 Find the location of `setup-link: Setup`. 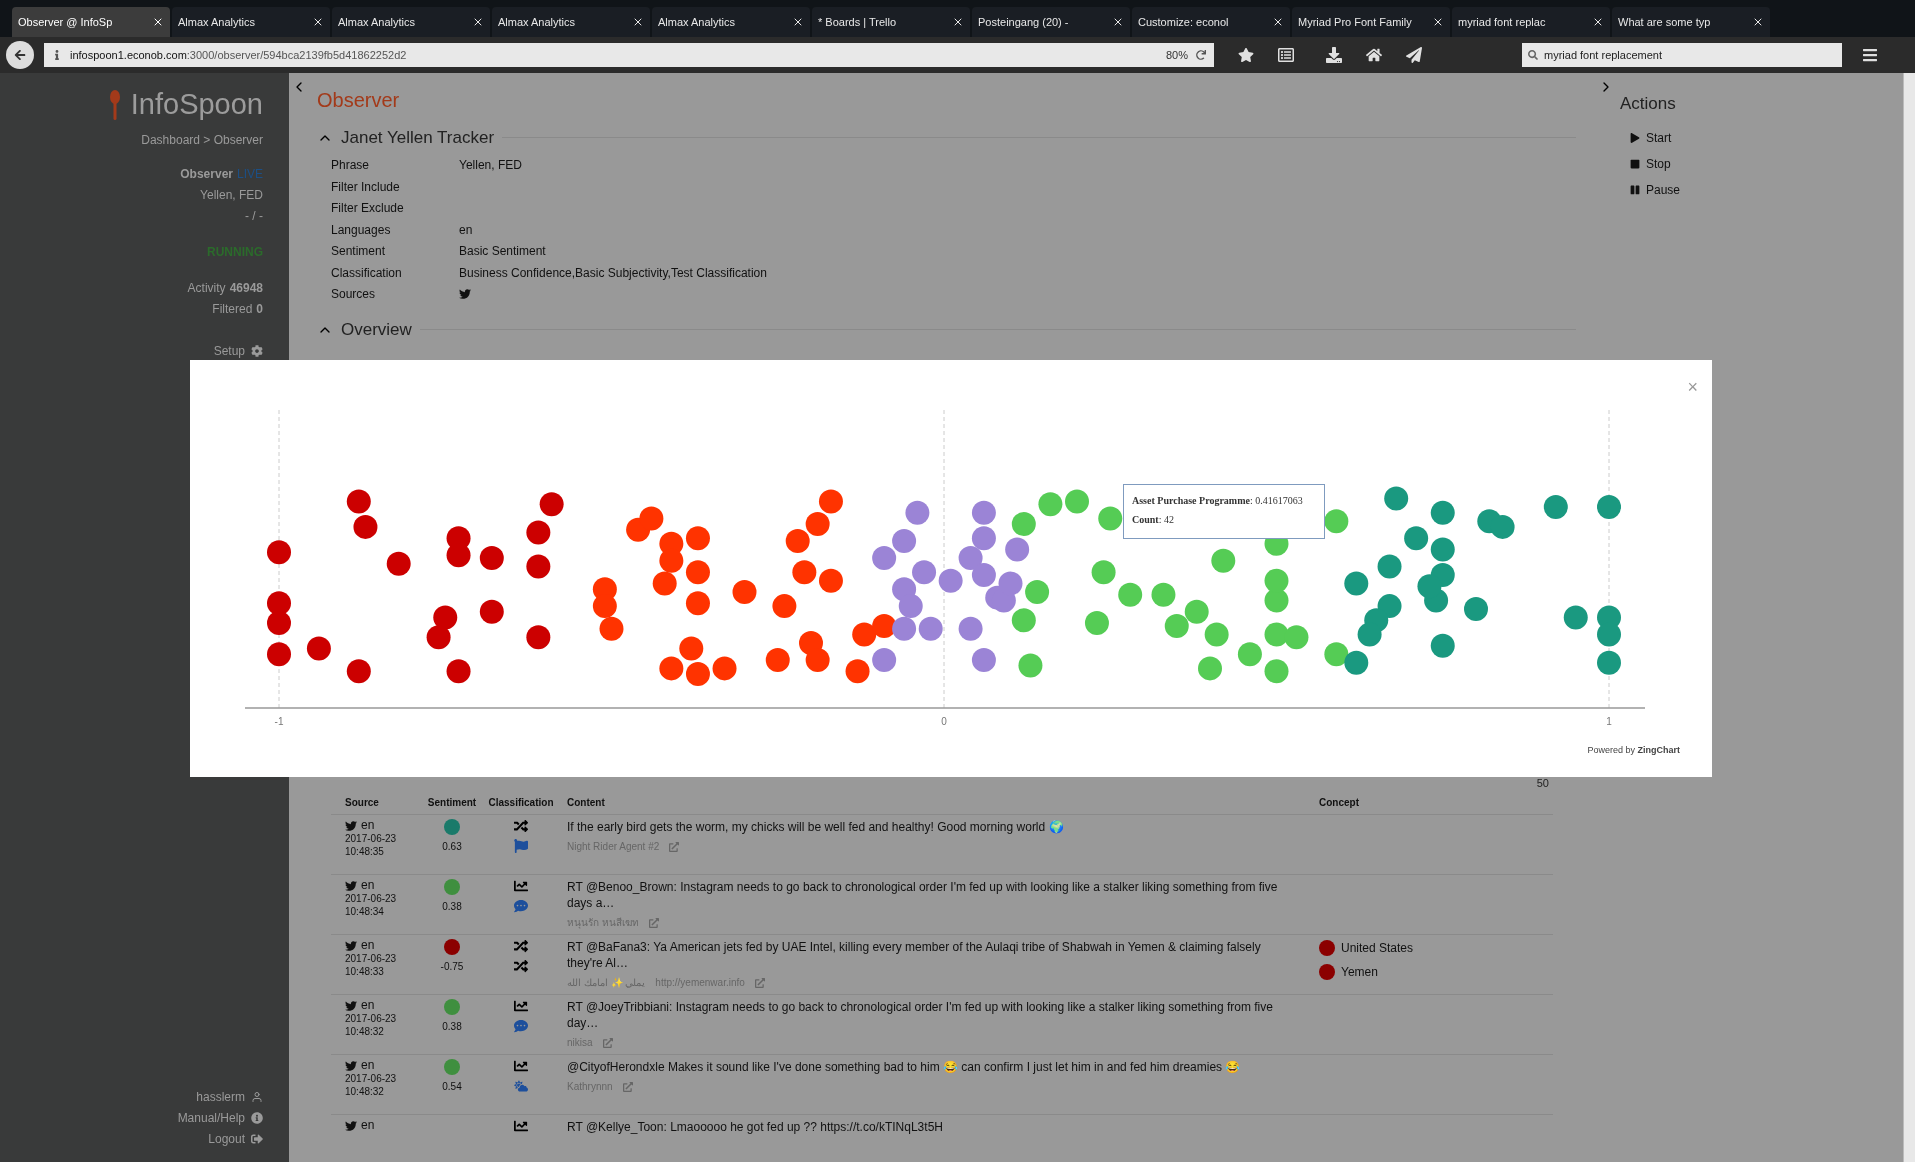

setup-link: Setup is located at coordinates (229, 350).